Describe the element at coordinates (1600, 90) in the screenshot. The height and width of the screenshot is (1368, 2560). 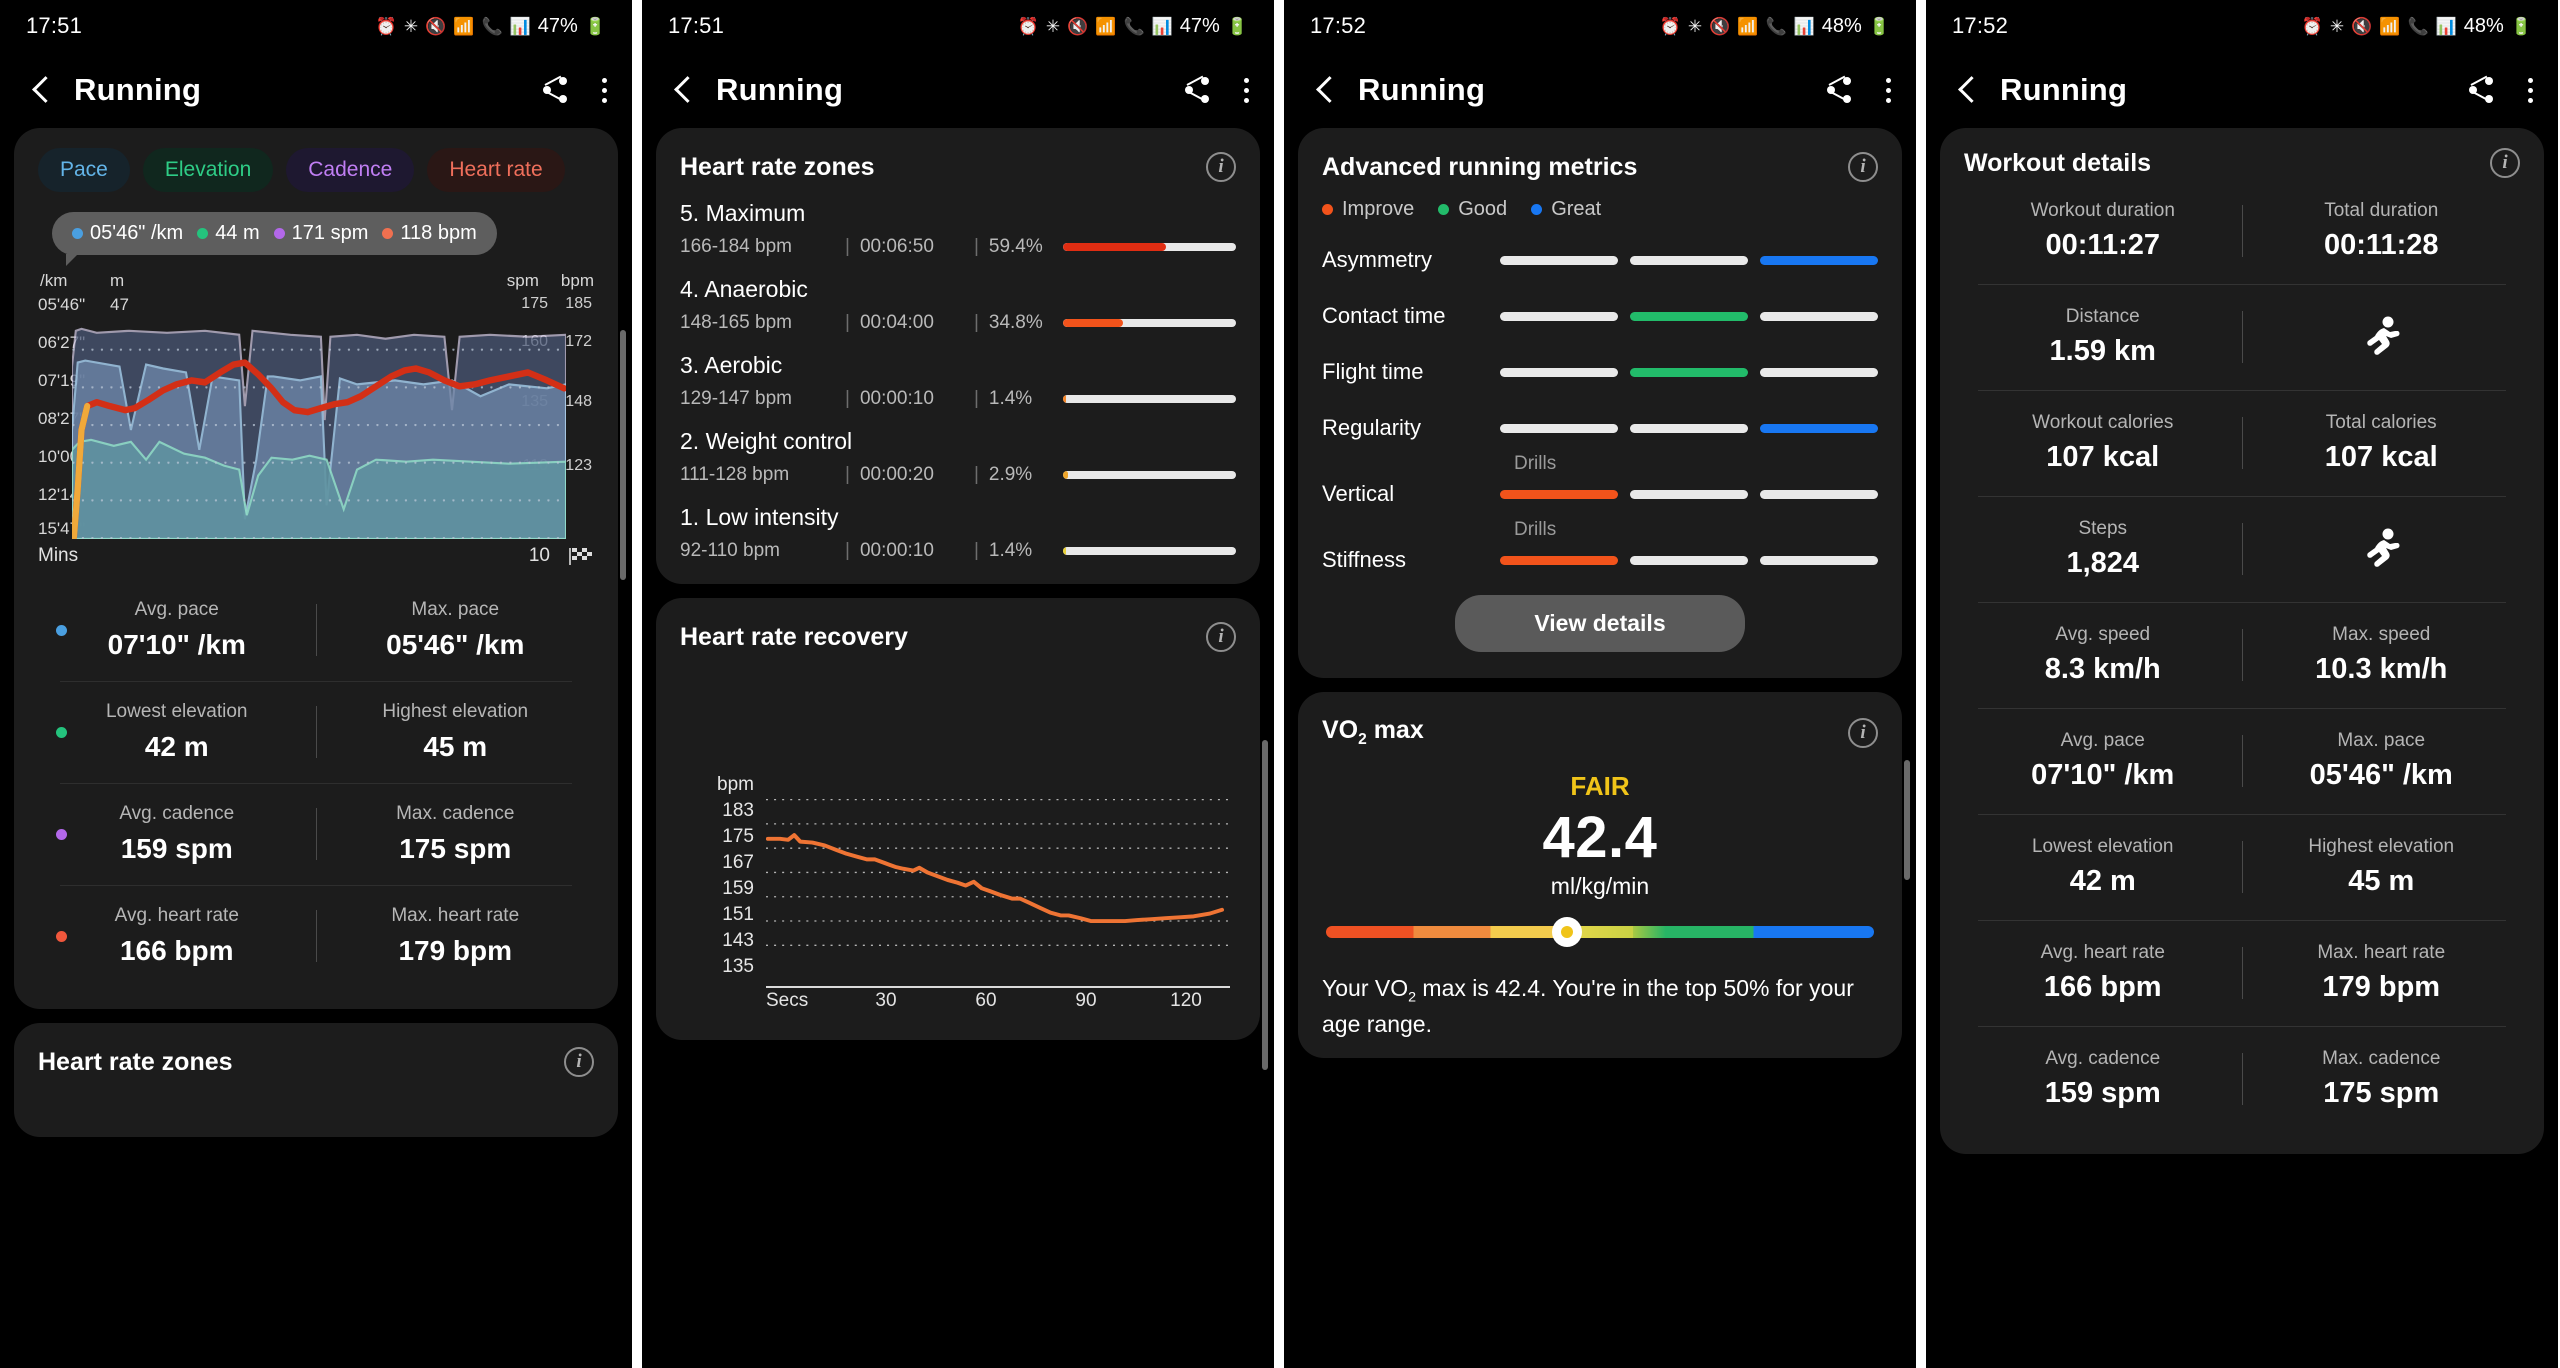
I see `app-bar: Running` at that location.